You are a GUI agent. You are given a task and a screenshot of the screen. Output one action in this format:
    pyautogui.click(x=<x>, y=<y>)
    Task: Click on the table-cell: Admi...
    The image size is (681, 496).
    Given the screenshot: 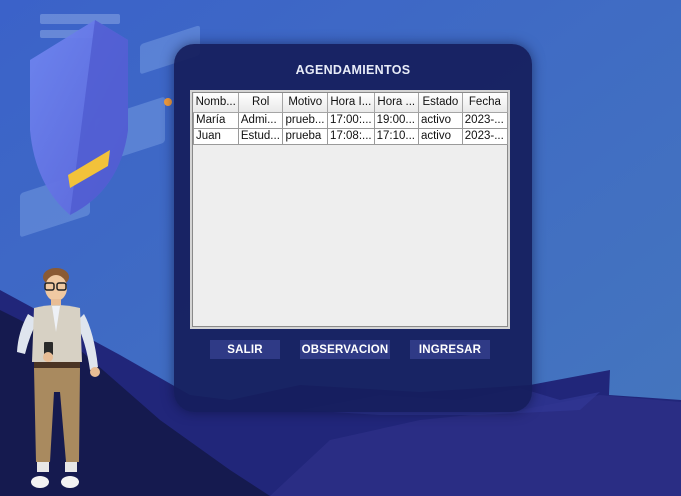 What is the action you would take?
    pyautogui.click(x=260, y=120)
    